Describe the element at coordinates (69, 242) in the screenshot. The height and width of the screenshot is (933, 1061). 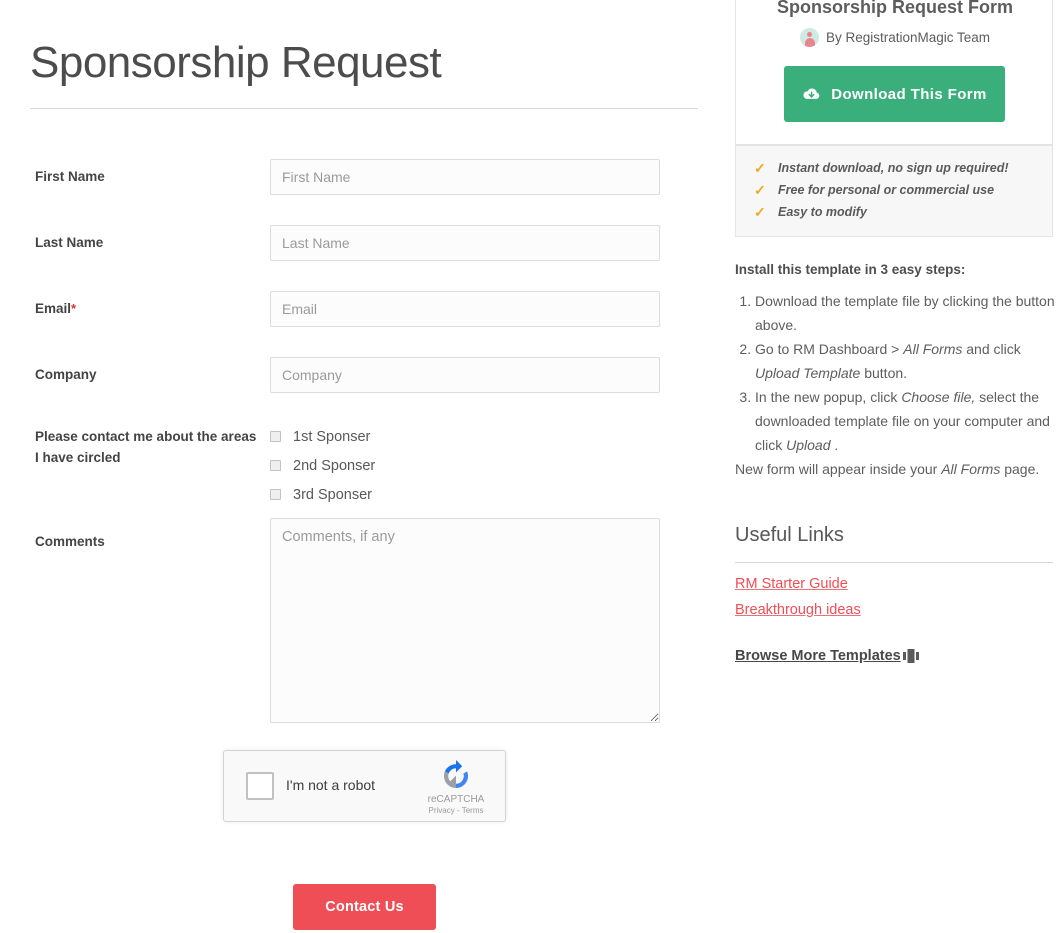
I see `label-last-name: Last Name` at that location.